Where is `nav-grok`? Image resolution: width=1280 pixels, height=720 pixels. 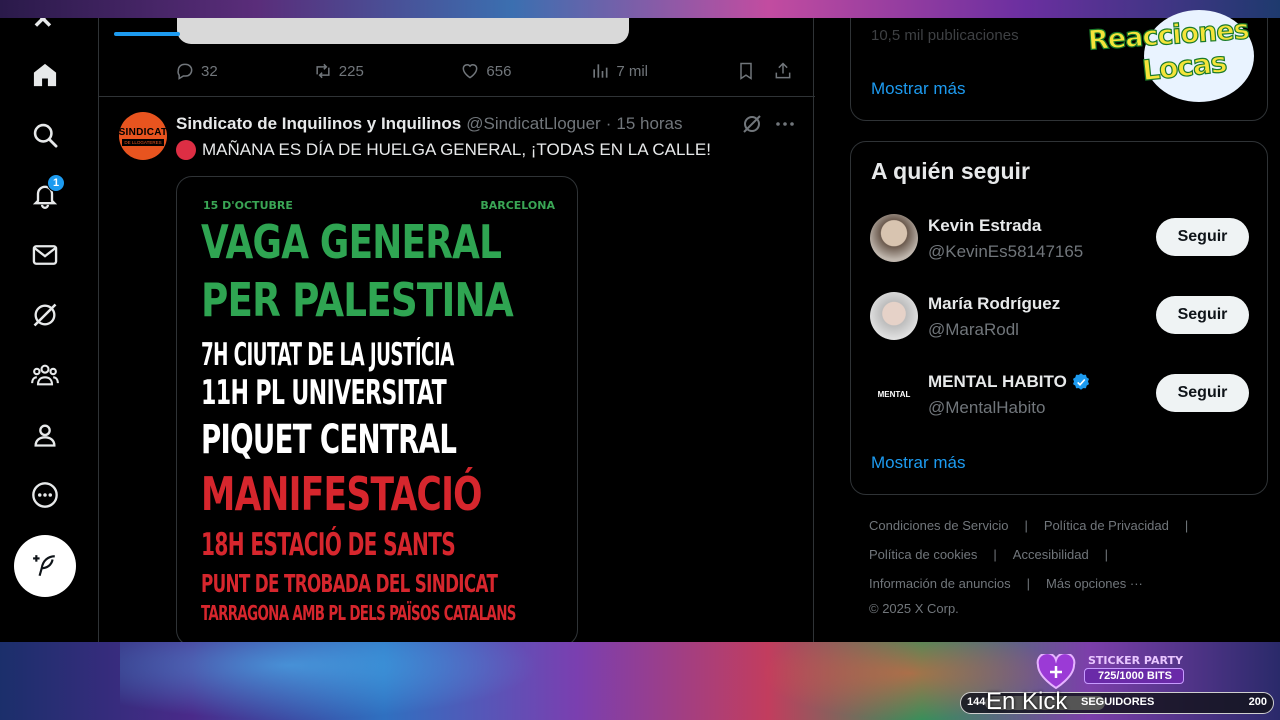 nav-grok is located at coordinates (45, 315).